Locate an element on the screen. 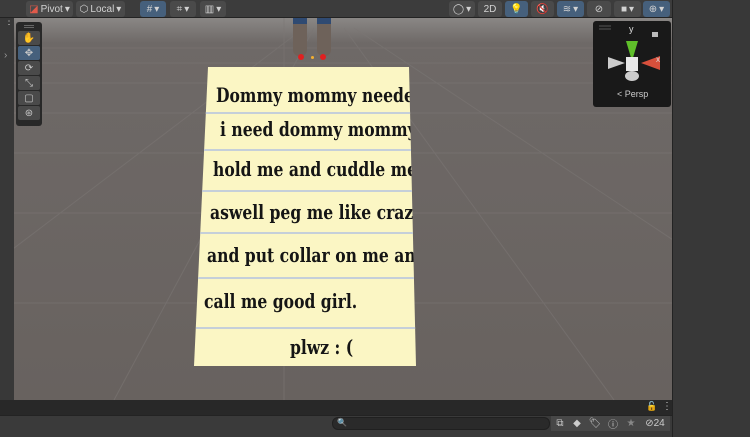 The image size is (750, 437). rotate-tool: ⟳ is located at coordinates (29, 68).